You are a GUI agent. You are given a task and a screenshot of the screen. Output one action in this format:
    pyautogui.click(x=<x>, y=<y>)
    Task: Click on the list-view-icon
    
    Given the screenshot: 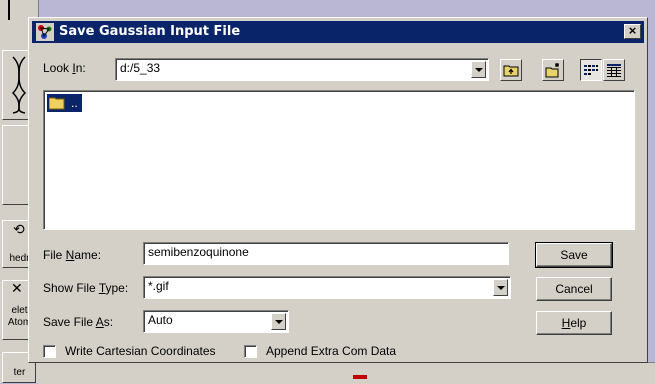 What is the action you would take?
    pyautogui.click(x=591, y=70)
    